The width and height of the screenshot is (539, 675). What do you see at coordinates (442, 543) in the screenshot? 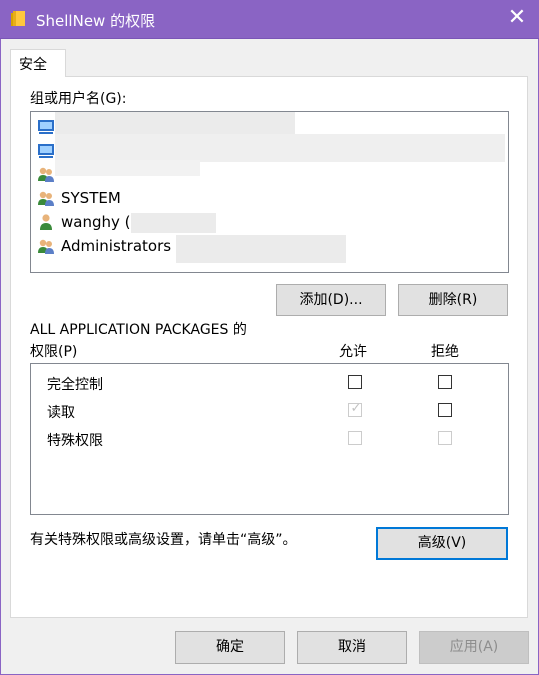
I see `advanced-button: 高级(V)` at bounding box center [442, 543].